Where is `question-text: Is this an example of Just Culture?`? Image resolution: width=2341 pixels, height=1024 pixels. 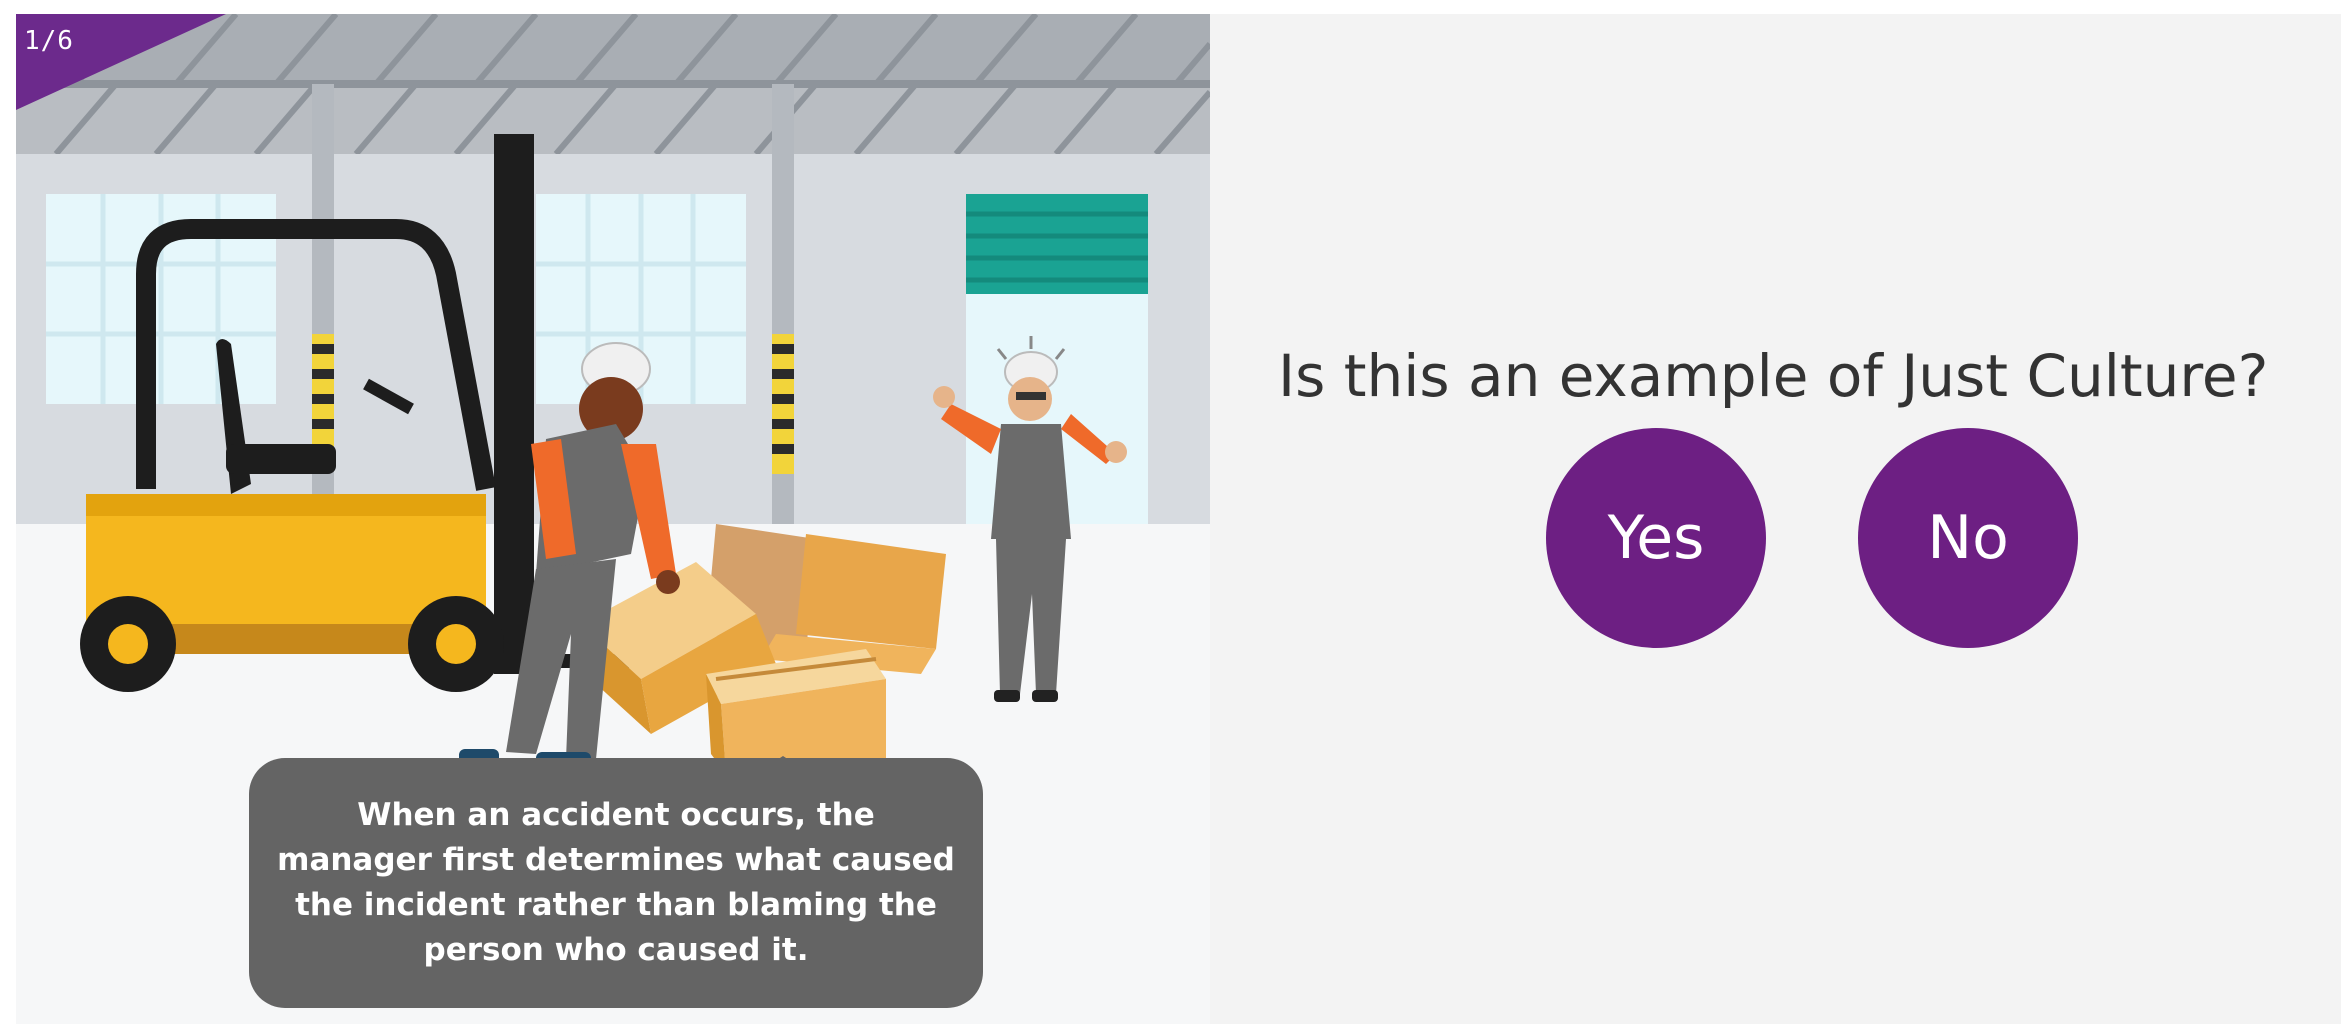 question-text: Is this an example of Just Culture? is located at coordinates (1773, 376).